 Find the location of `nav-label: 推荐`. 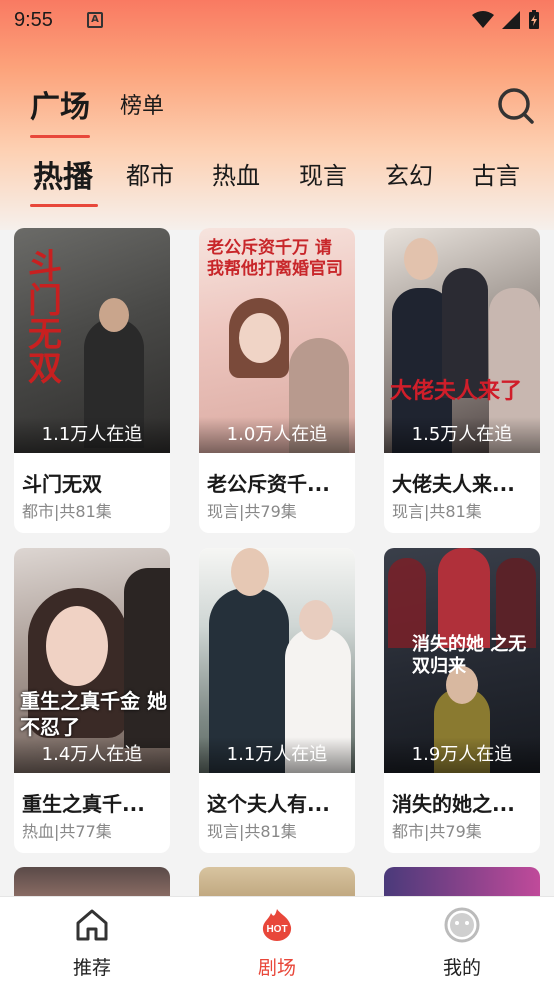

nav-label: 推荐 is located at coordinates (91, 968).